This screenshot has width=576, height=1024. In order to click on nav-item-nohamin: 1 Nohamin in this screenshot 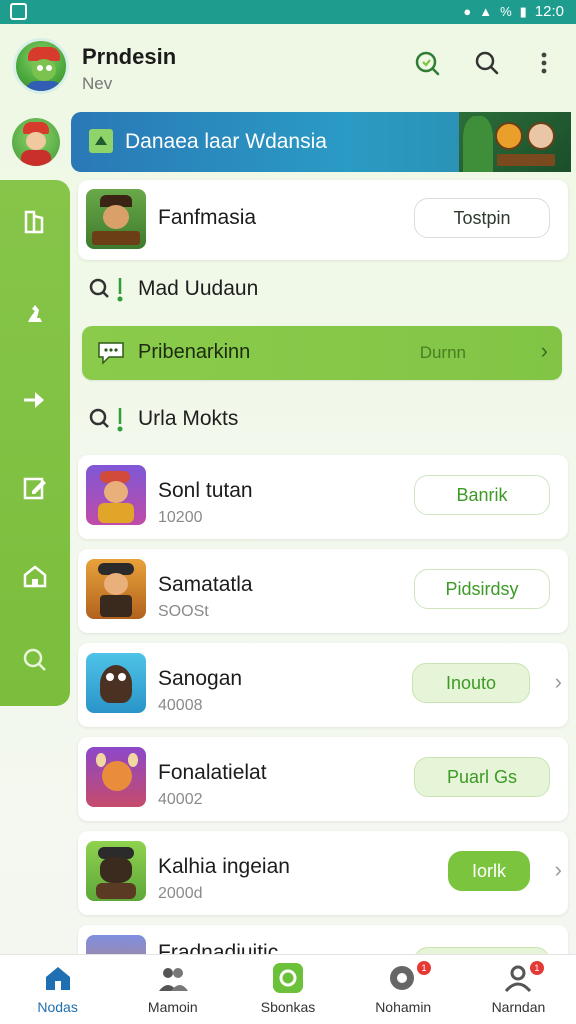, I will do `click(403, 989)`.